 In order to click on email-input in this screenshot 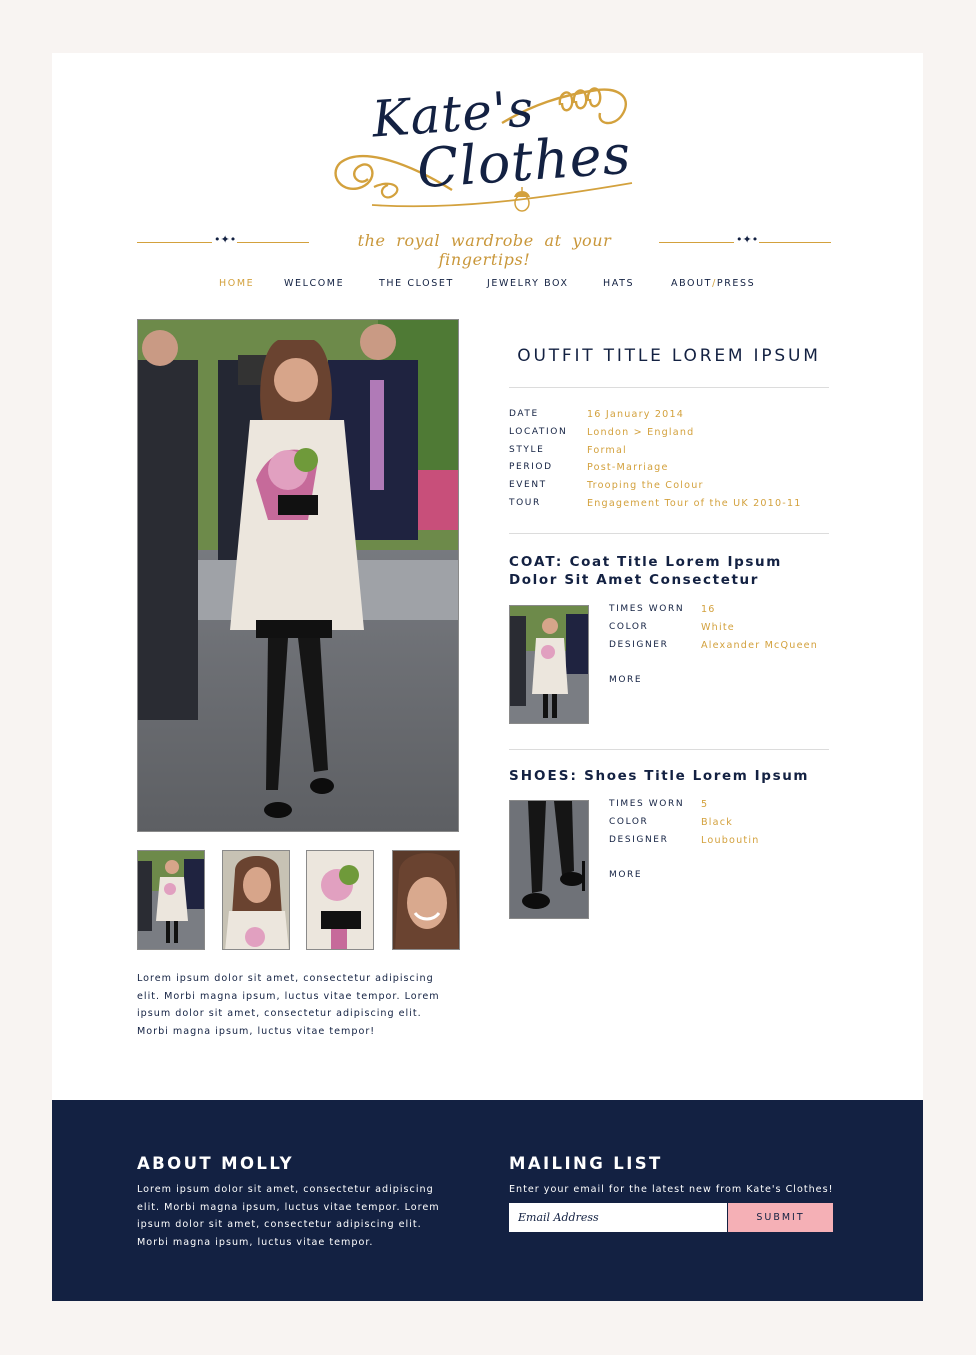, I will do `click(618, 1217)`.